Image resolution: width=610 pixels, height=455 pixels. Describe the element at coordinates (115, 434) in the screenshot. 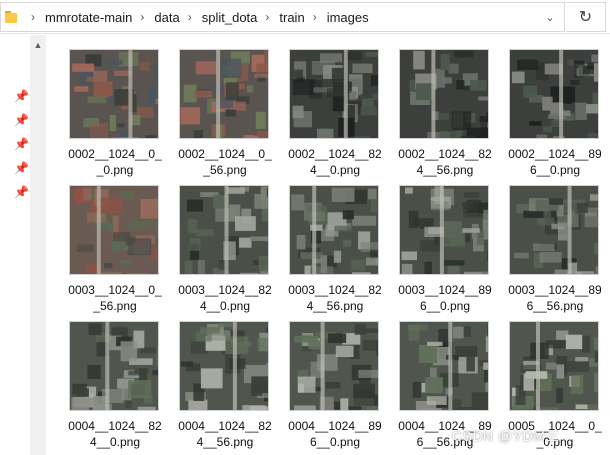

I see `file-name-label: 0004__1024__824__0.png` at that location.